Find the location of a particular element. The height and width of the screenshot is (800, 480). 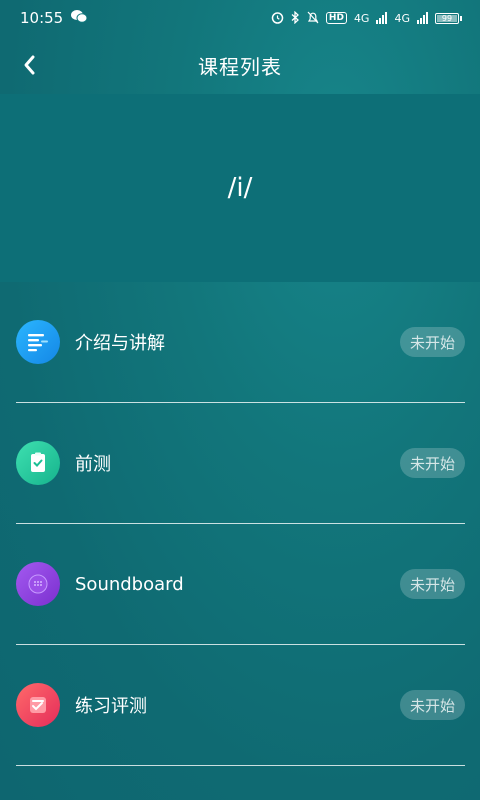

speaker-grid-icon is located at coordinates (38, 584).